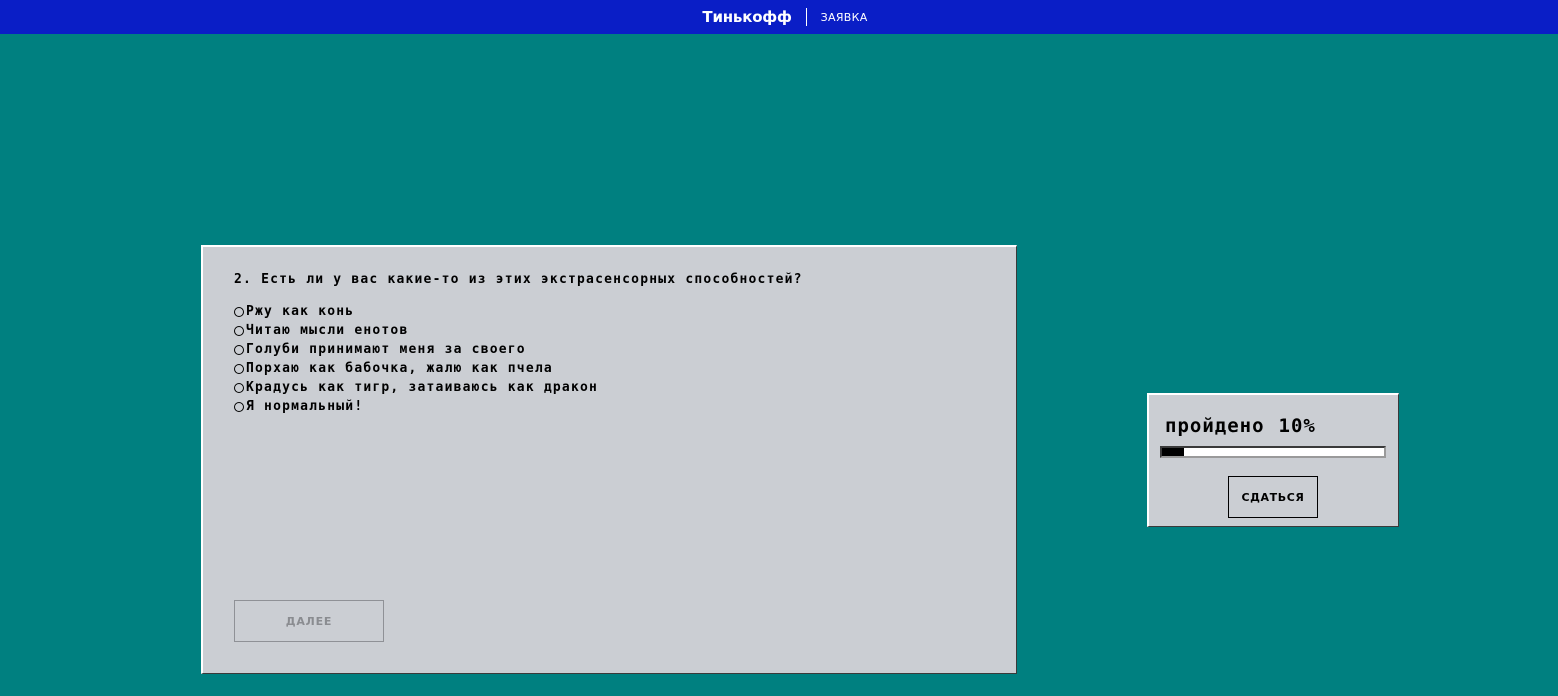 This screenshot has height=696, width=1558. Describe the element at coordinates (844, 17) in the screenshot. I see `section-title: ЗАЯВКА` at that location.